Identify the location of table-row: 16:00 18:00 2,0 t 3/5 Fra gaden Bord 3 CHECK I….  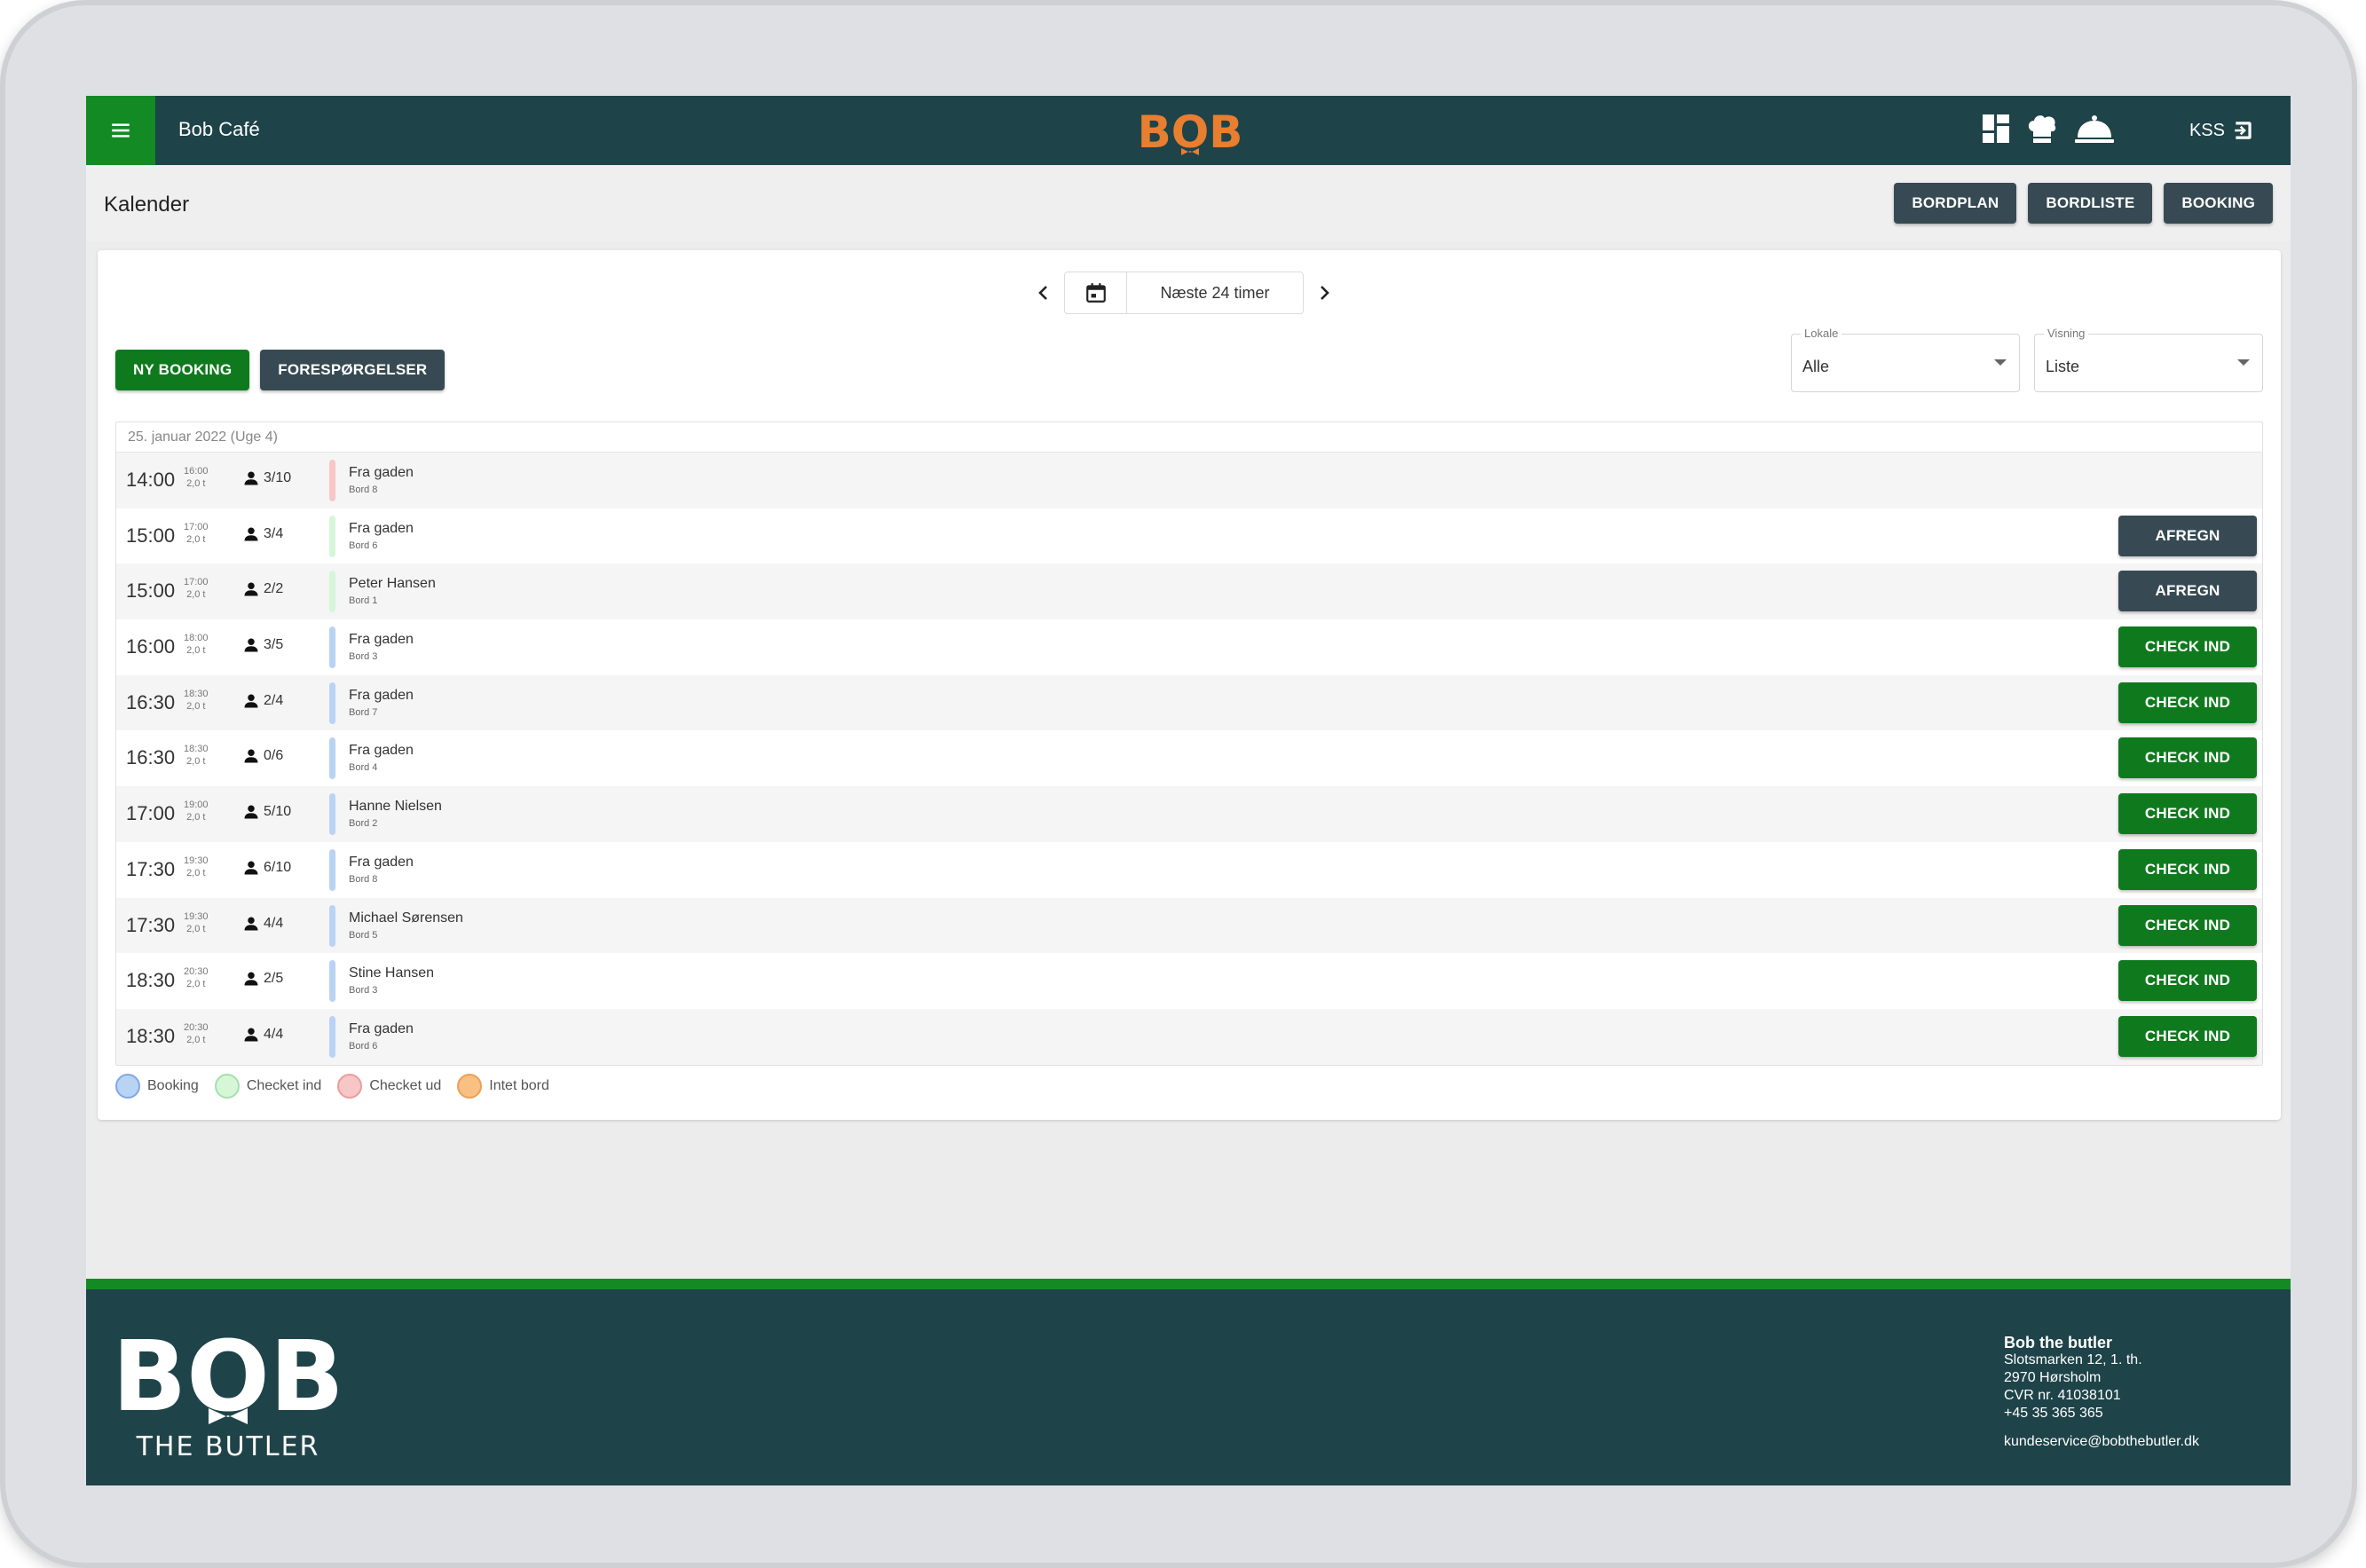
(1189, 647).